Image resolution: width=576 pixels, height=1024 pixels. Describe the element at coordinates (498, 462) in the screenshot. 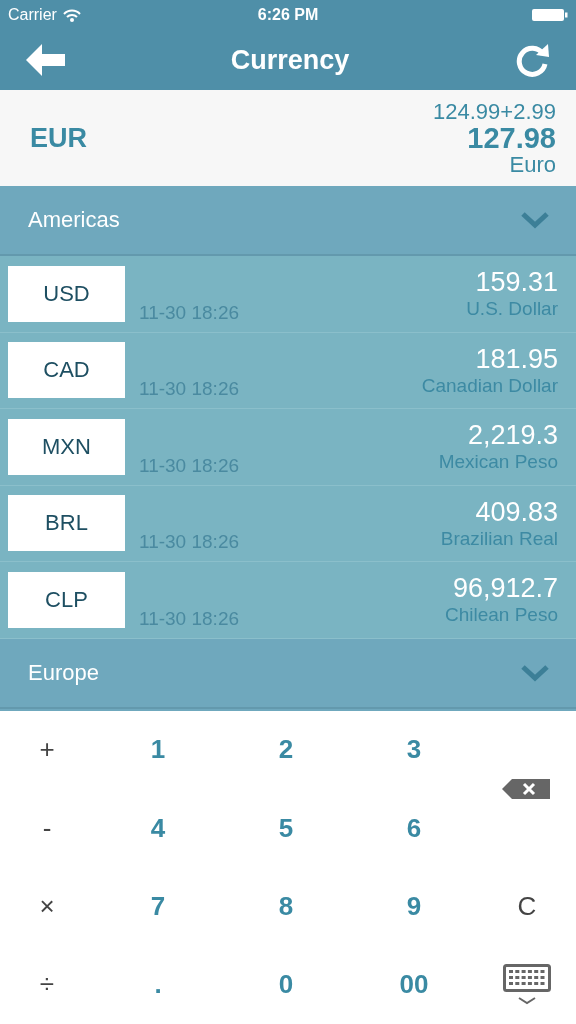

I see `currency-name: Mexican Peso` at that location.